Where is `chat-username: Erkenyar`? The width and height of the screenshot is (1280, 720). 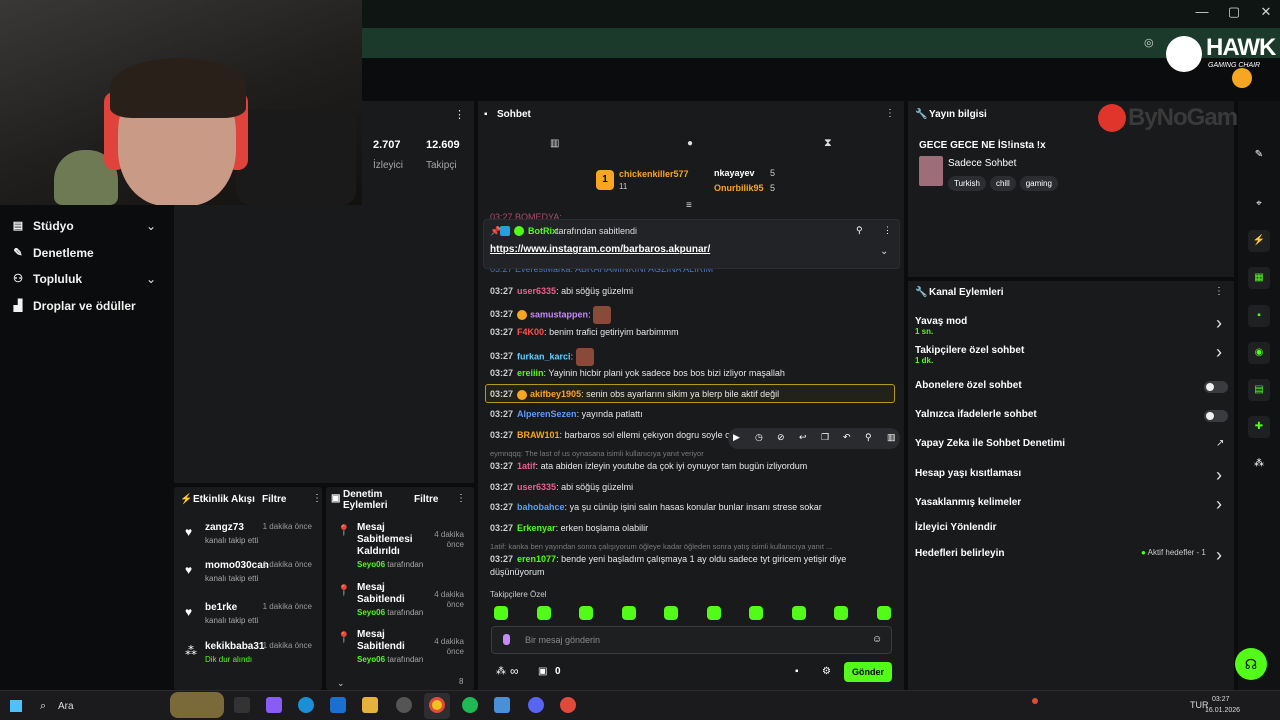
chat-username: Erkenyar is located at coordinates (536, 528).